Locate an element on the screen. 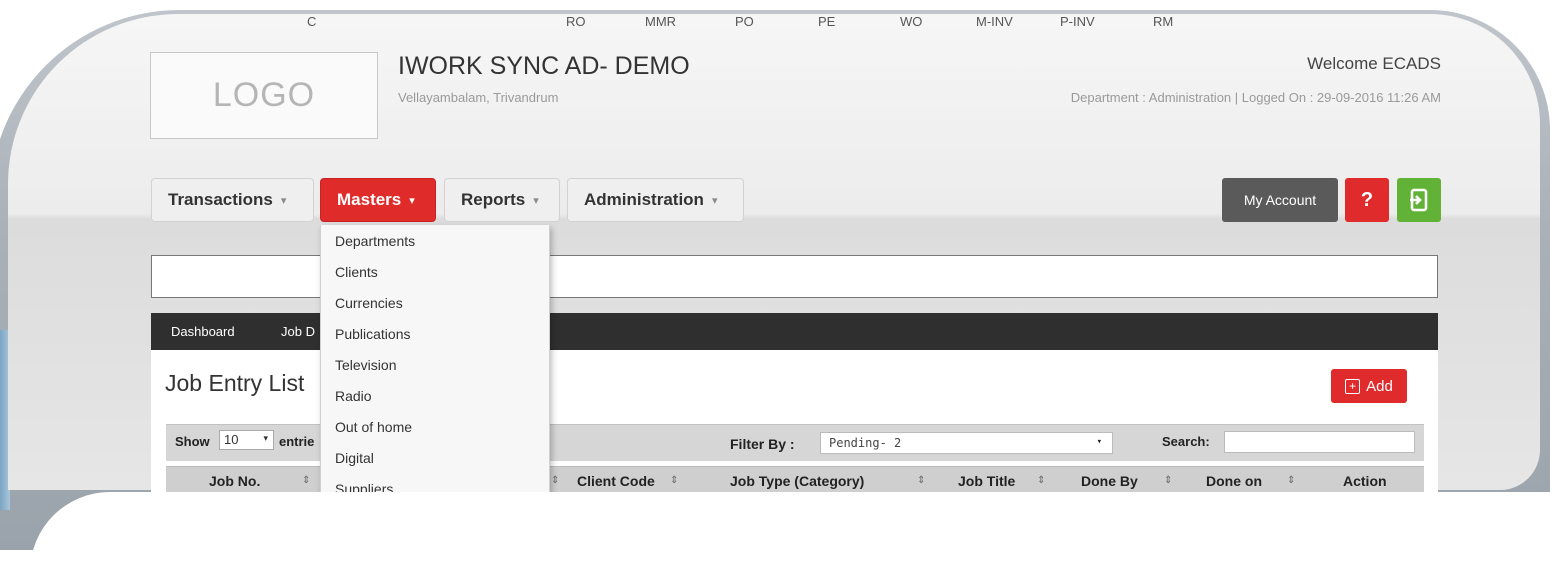 This screenshot has height=572, width=1553. column-done-by: Done By is located at coordinates (1109, 481).